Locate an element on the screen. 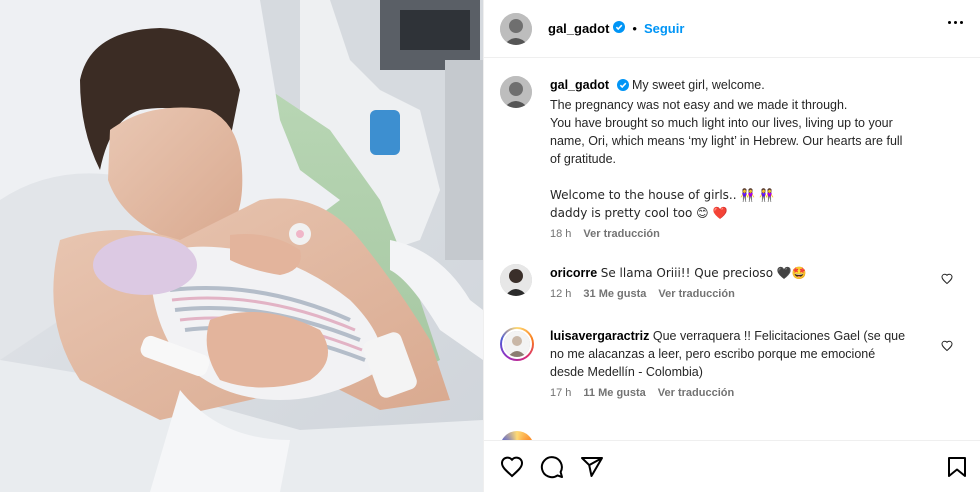 The width and height of the screenshot is (980, 492). comment-meta: 17 h 11 Me gusta Ver traducción is located at coordinates (744, 393).